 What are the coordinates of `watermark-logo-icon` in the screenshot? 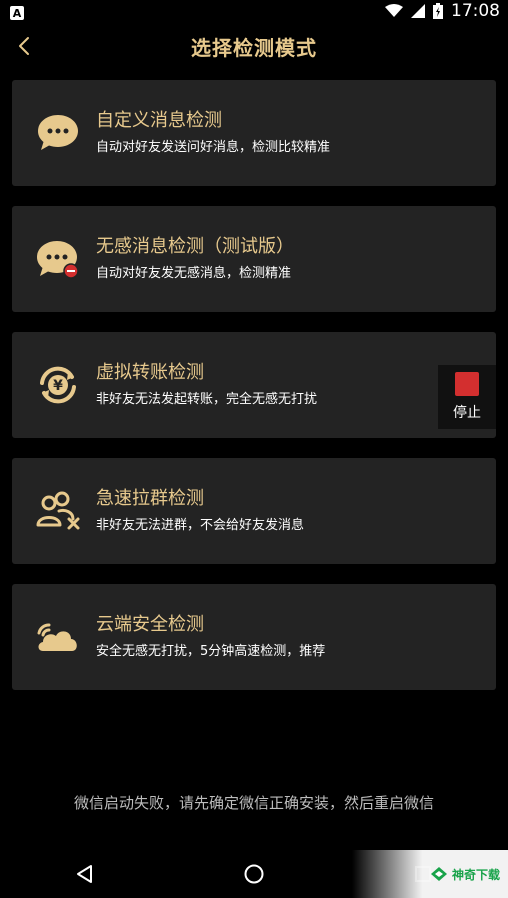 It's located at (438, 874).